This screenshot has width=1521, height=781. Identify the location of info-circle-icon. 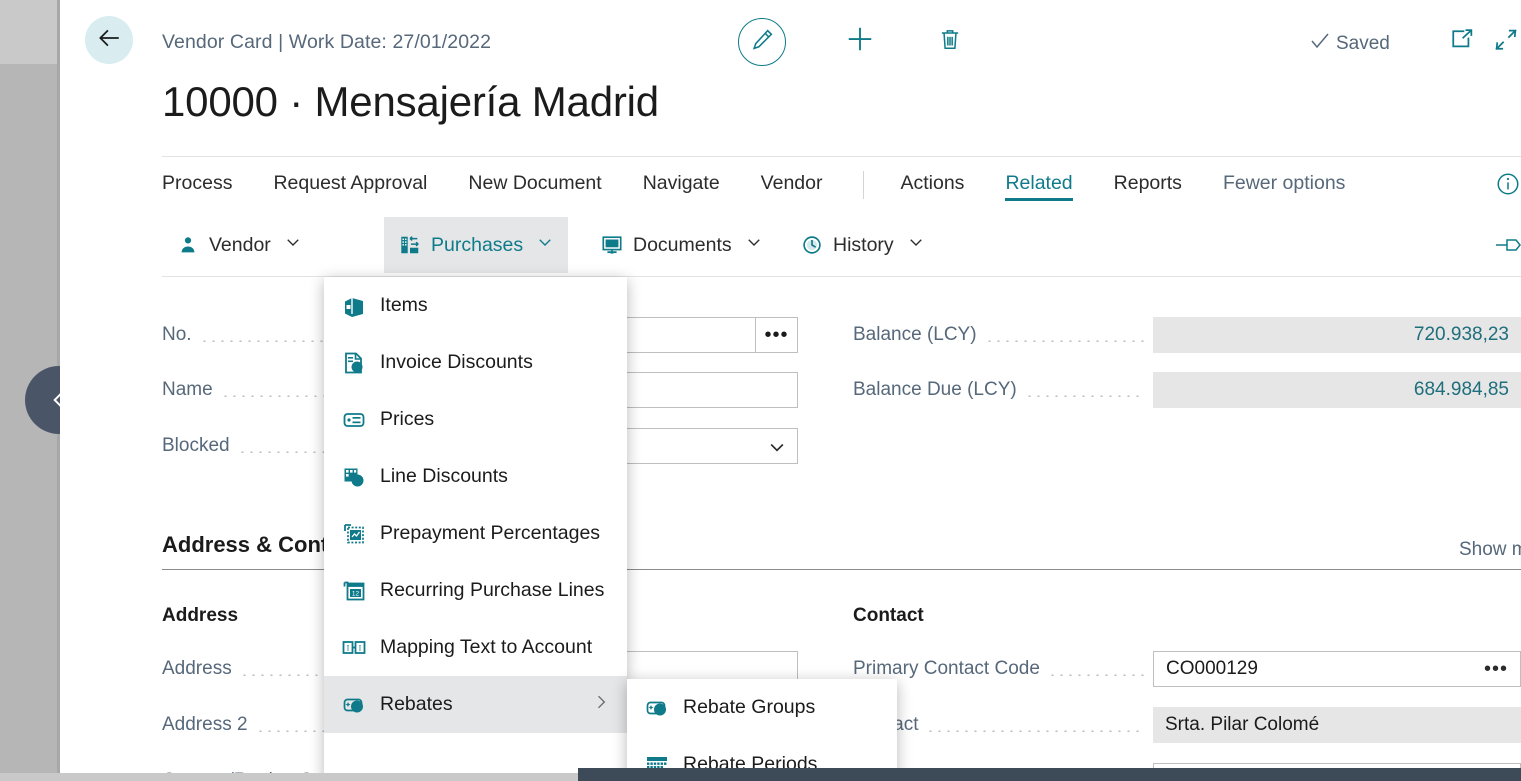
(1508, 187).